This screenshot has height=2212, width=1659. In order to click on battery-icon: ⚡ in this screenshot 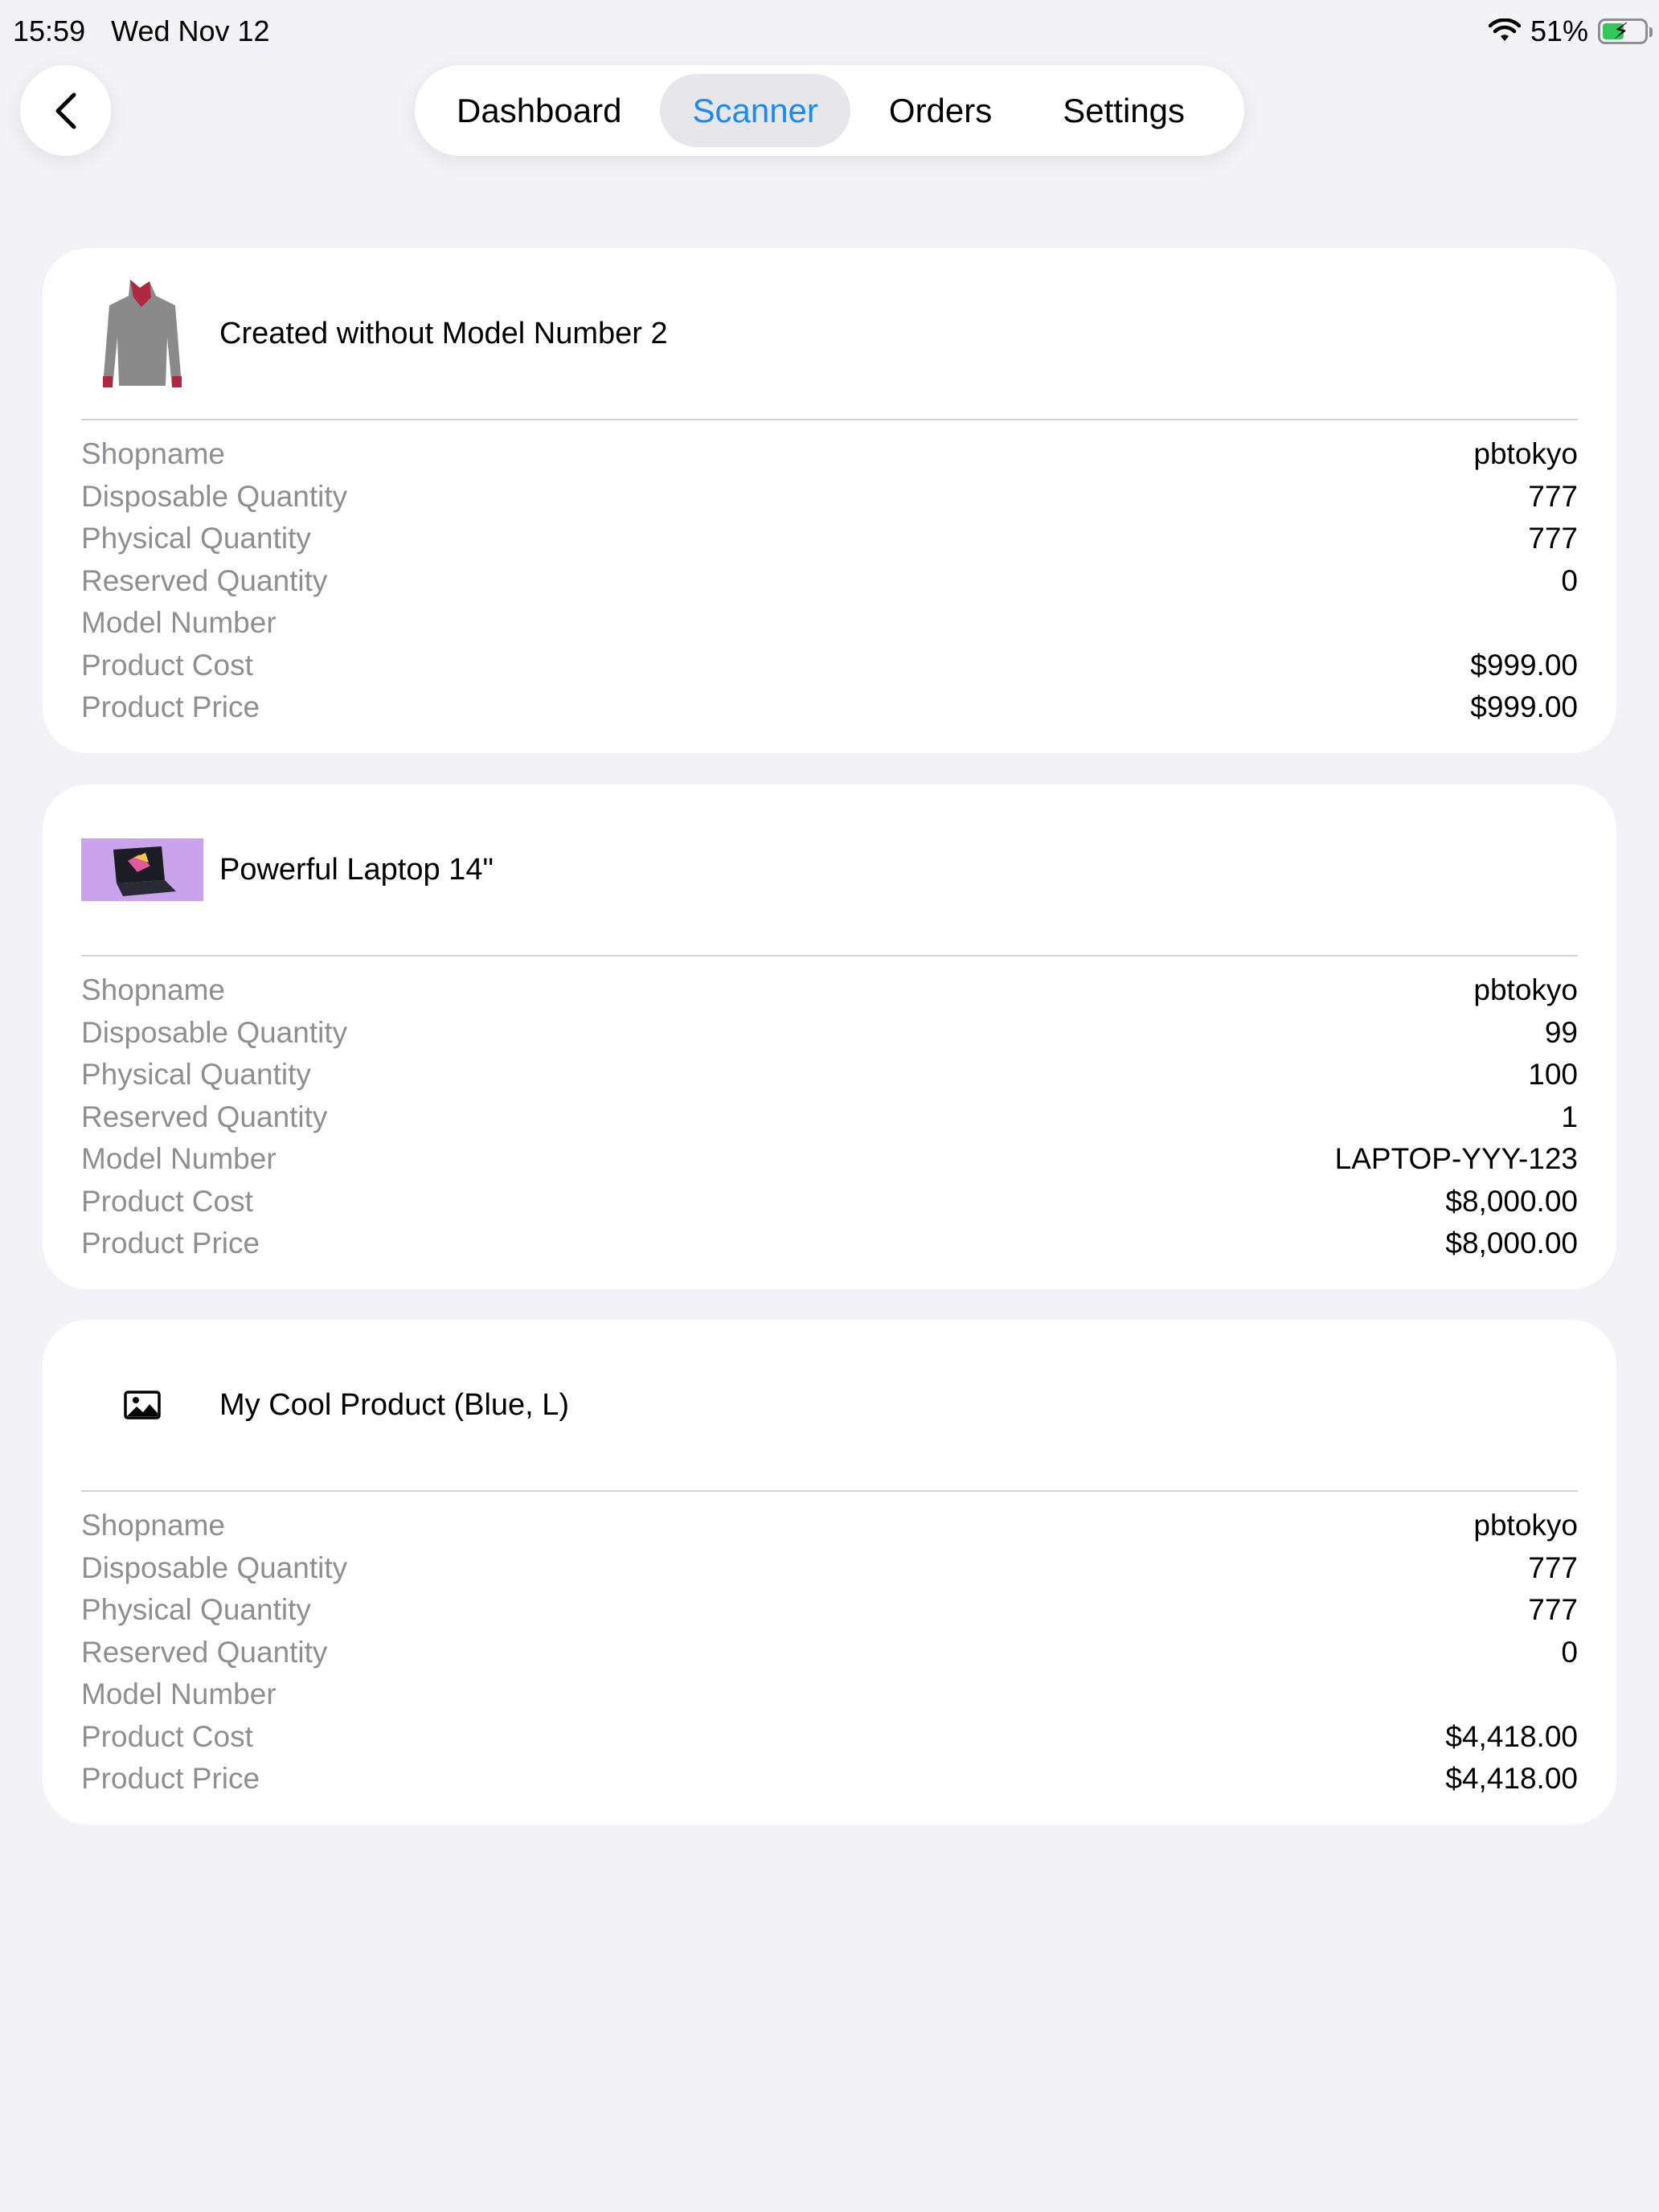, I will do `click(1625, 31)`.